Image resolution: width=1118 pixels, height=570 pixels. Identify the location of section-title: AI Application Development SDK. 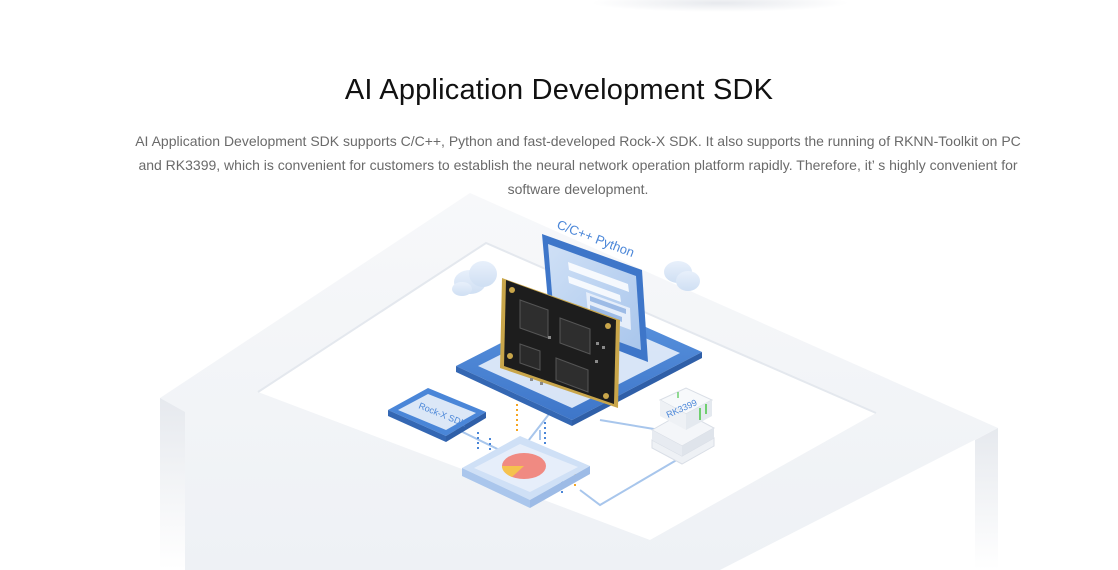
(559, 90).